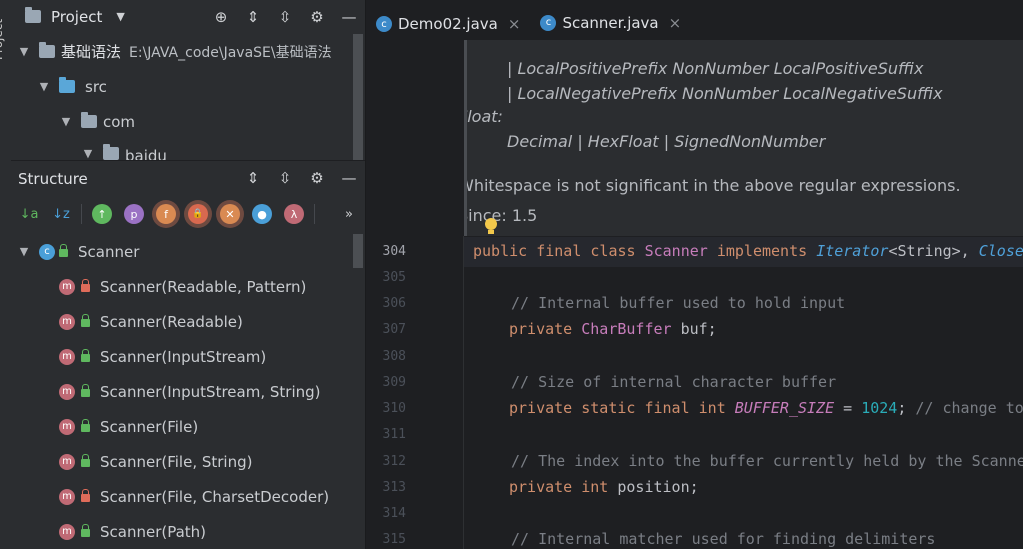 The height and width of the screenshot is (549, 1023). I want to click on lightbulb-icon, so click(491, 227).